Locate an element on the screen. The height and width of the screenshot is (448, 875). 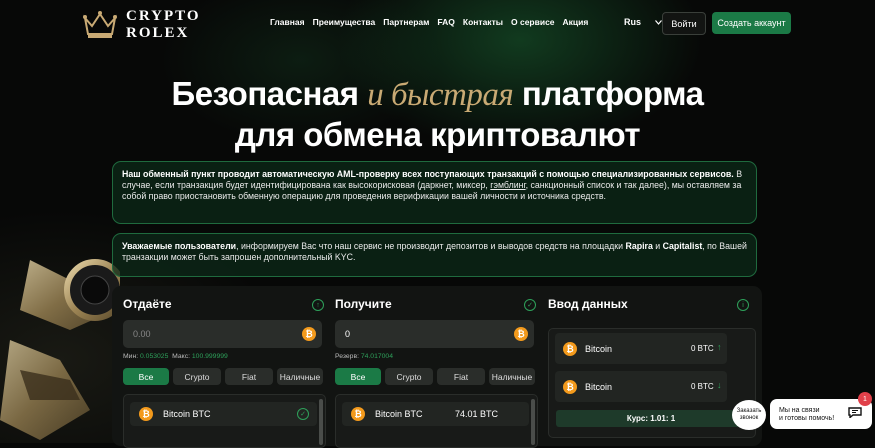
receive-reserve: Резерв: 74.017004 is located at coordinates (364, 356).